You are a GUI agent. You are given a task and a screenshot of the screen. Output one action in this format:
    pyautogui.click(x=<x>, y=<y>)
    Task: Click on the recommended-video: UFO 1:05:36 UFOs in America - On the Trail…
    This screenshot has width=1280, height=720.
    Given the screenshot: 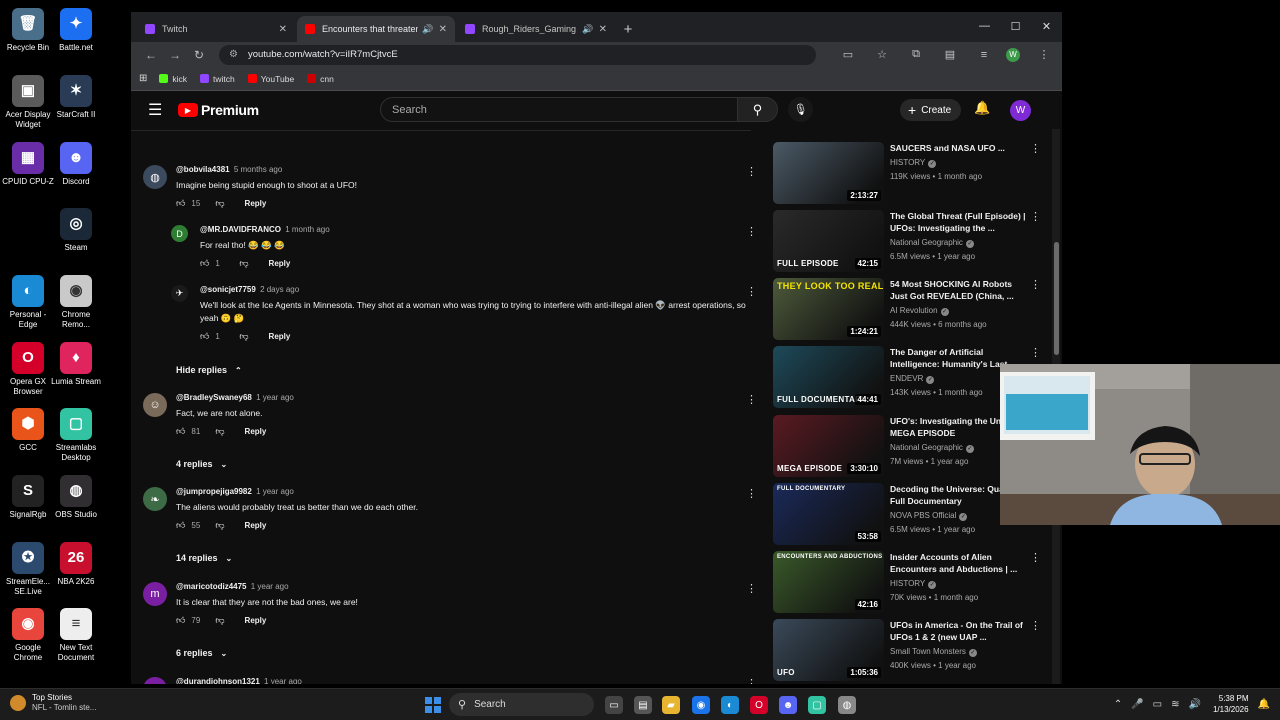 What is the action you would take?
    pyautogui.click(x=908, y=650)
    